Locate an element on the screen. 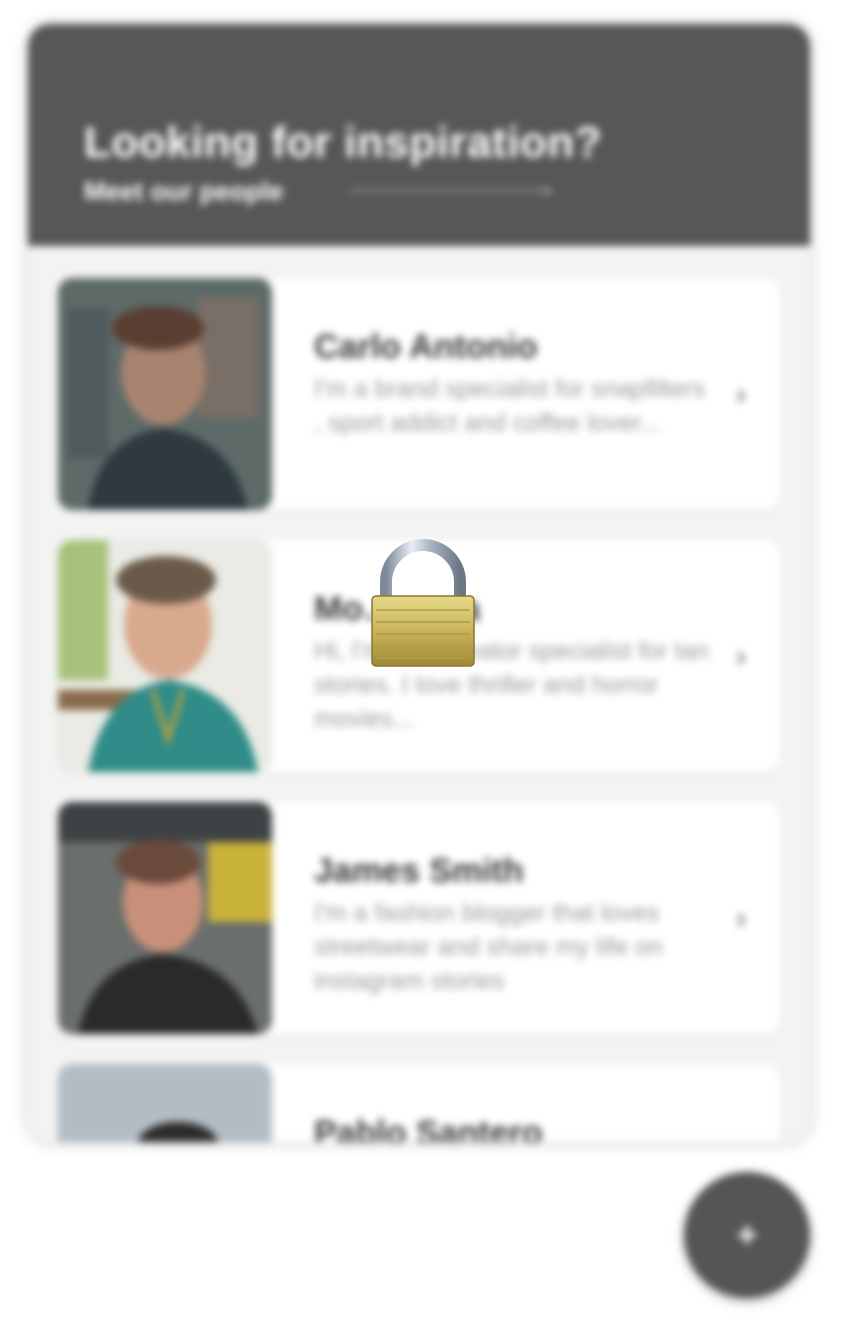 The width and height of the screenshot is (852, 1330). arrow-right-icon is located at coordinates (549, 191).